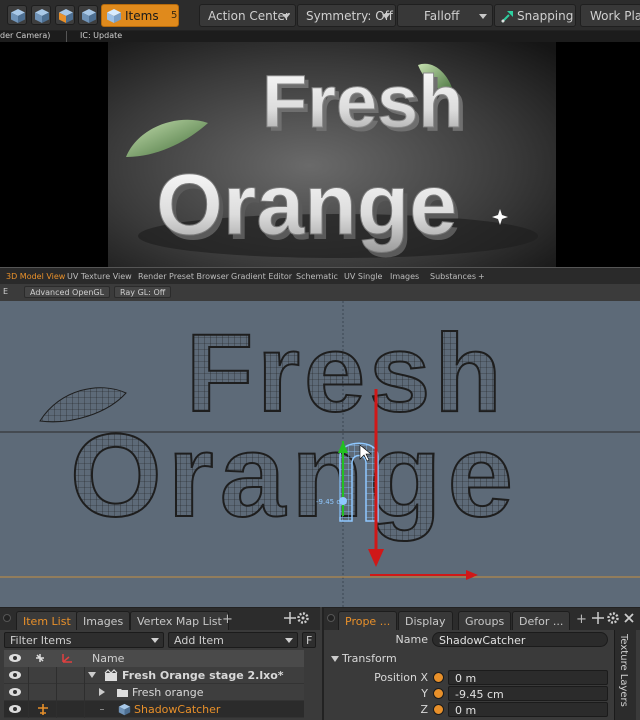  I want to click on tab-schematic: Schematic, so click(317, 277).